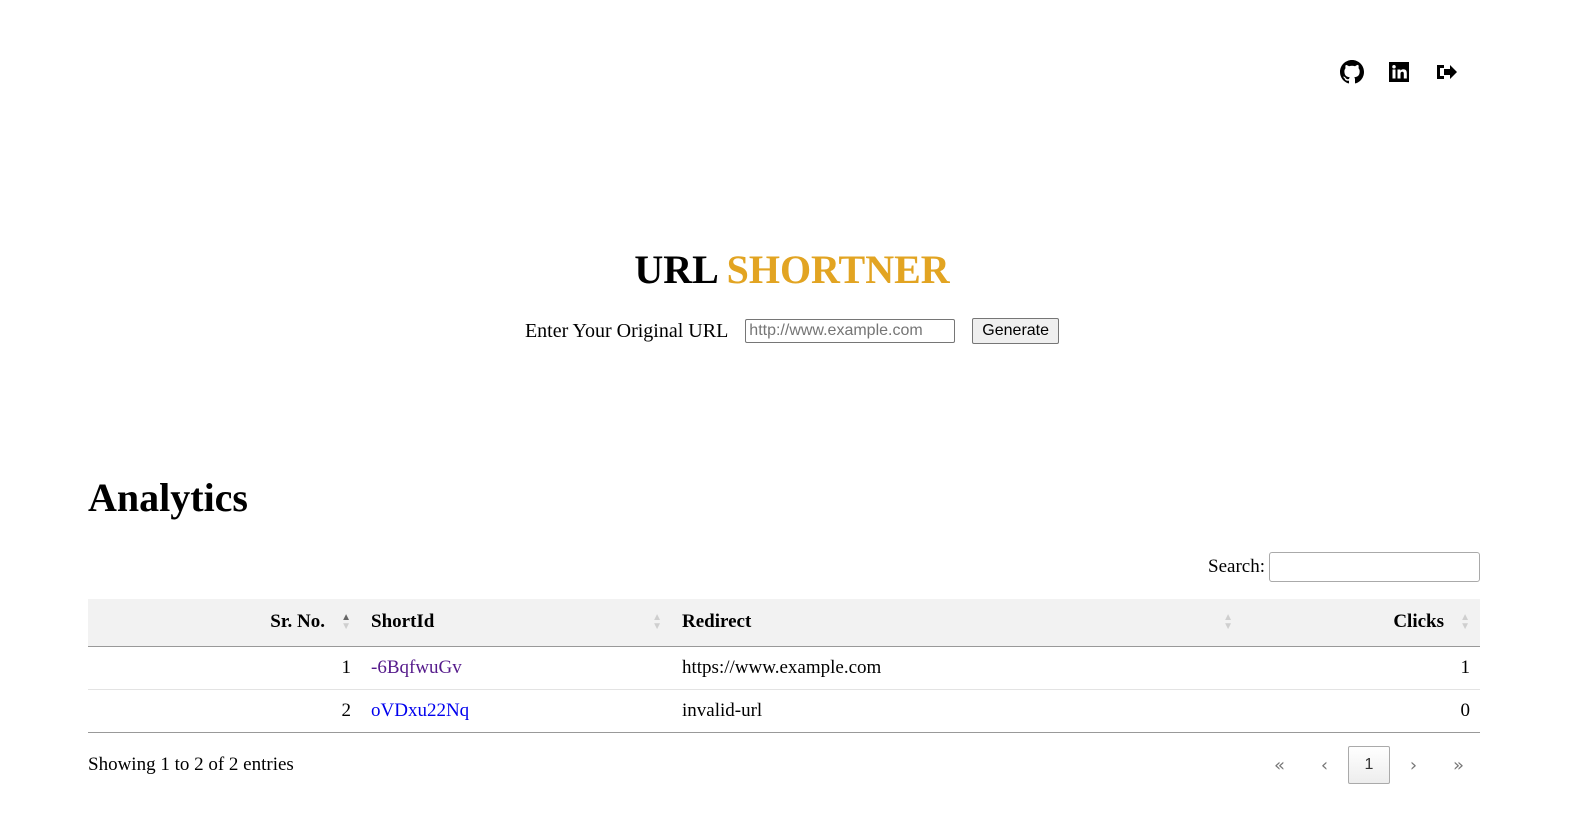 This screenshot has height=819, width=1584. What do you see at coordinates (224, 622) in the screenshot?
I see `column-header-sr-no: Sr. No. ▲ ▼` at bounding box center [224, 622].